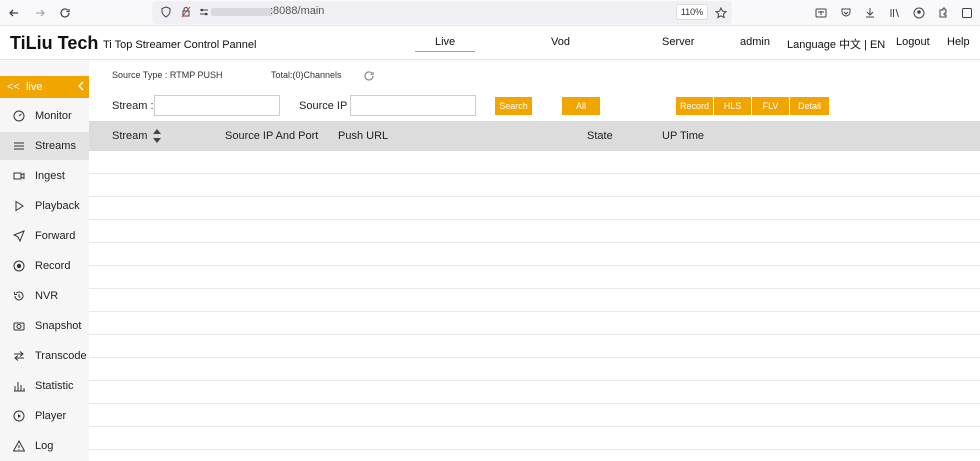  What do you see at coordinates (186, 12) in the screenshot?
I see `lock-icon` at bounding box center [186, 12].